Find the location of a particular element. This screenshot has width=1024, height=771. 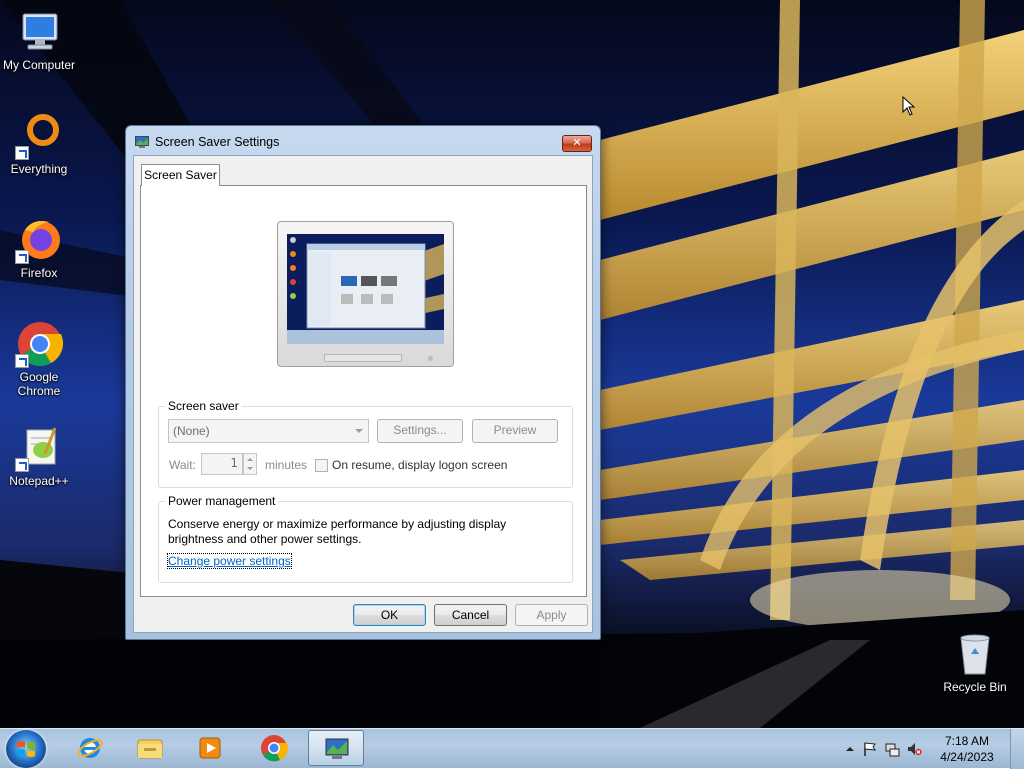

taskbar-media-player is located at coordinates (210, 748).